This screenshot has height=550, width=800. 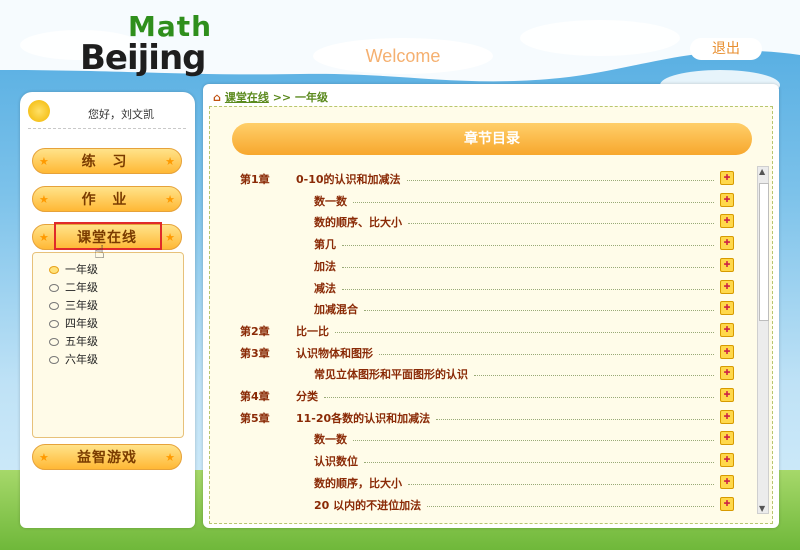 I want to click on lesson-title: 分类, so click(x=307, y=396).